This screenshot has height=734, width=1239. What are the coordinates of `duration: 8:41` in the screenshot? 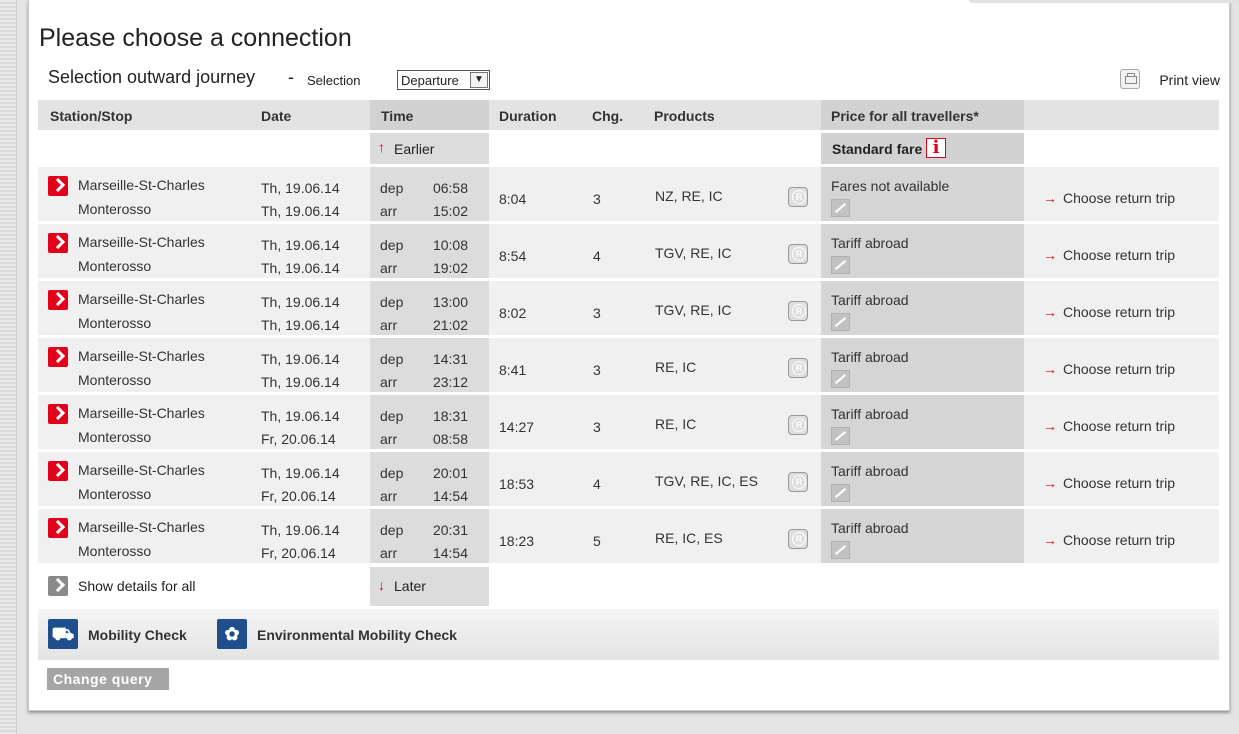 It's located at (513, 370).